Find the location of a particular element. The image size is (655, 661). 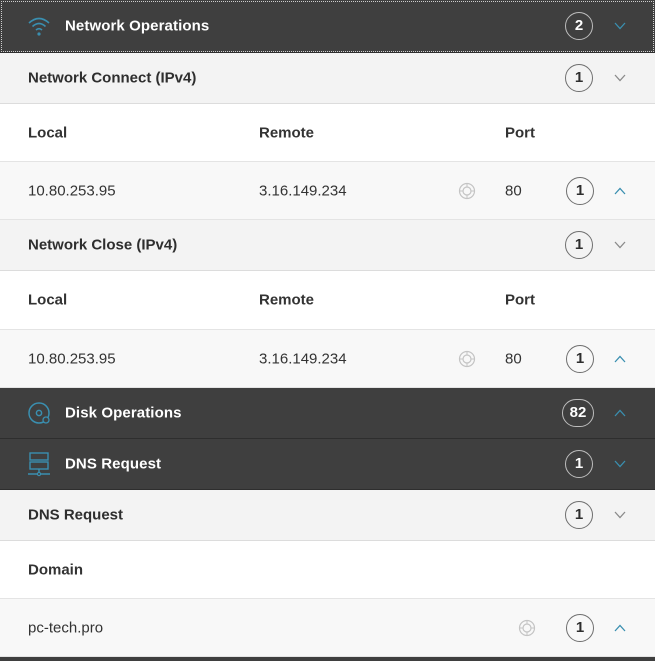

category-title: Network Operations is located at coordinates (137, 26).